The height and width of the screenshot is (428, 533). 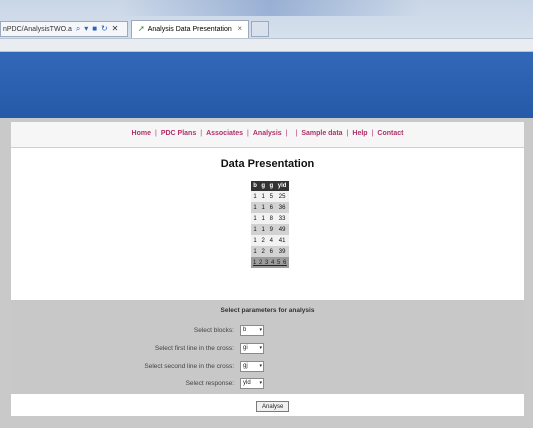 I want to click on browser-toolbar-strip, so click(x=266, y=45).